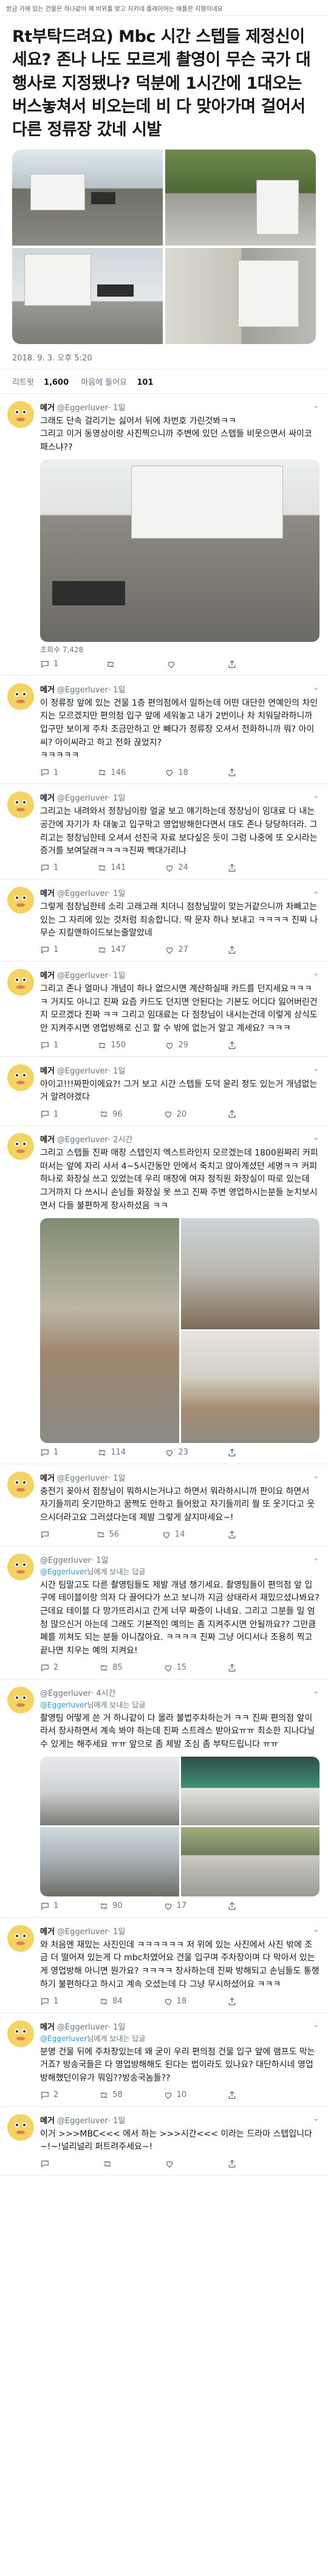 The width and height of the screenshot is (328, 2576). I want to click on reply-button: 2, so click(49, 1668).